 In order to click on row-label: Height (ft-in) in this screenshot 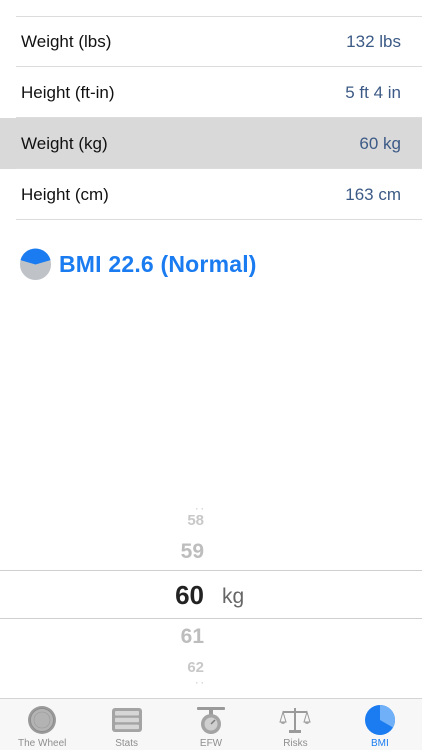, I will do `click(68, 92)`.